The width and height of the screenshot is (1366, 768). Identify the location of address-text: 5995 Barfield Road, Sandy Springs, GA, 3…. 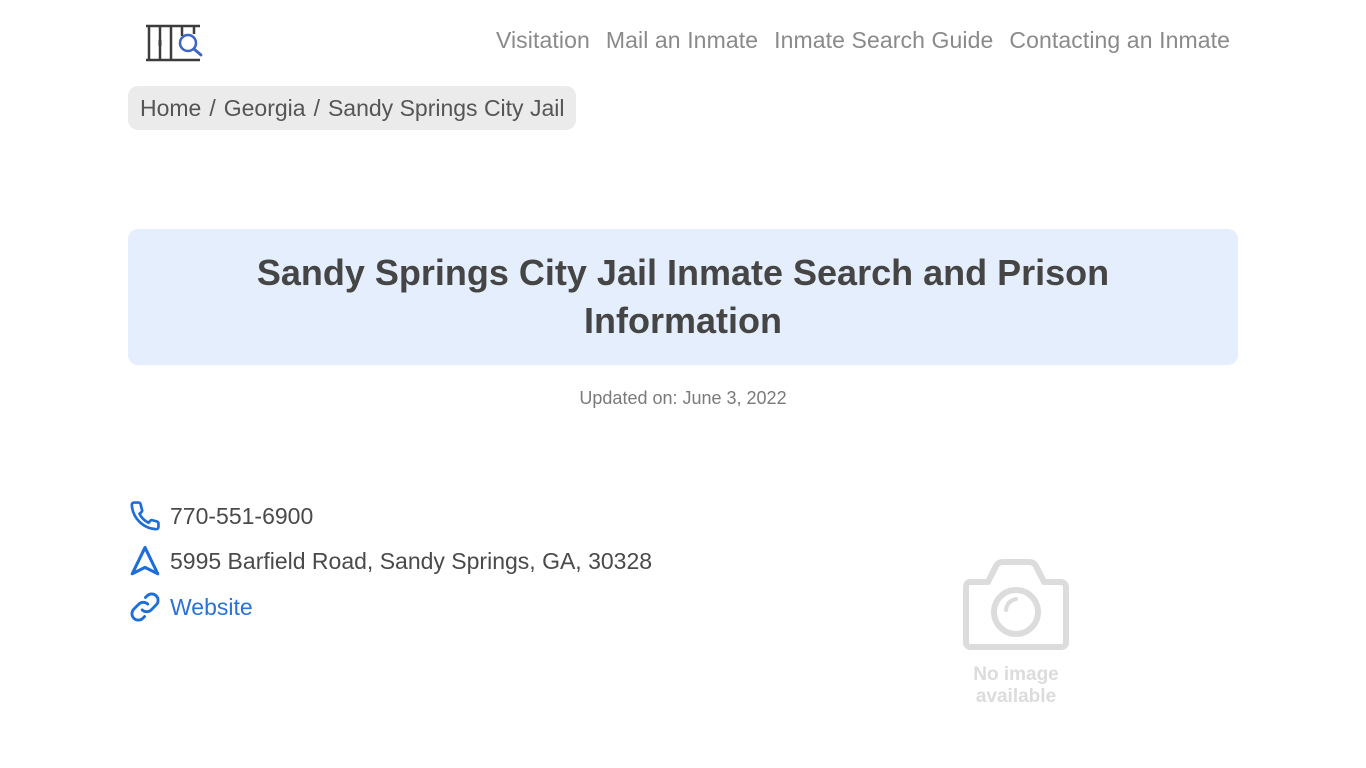
(411, 560).